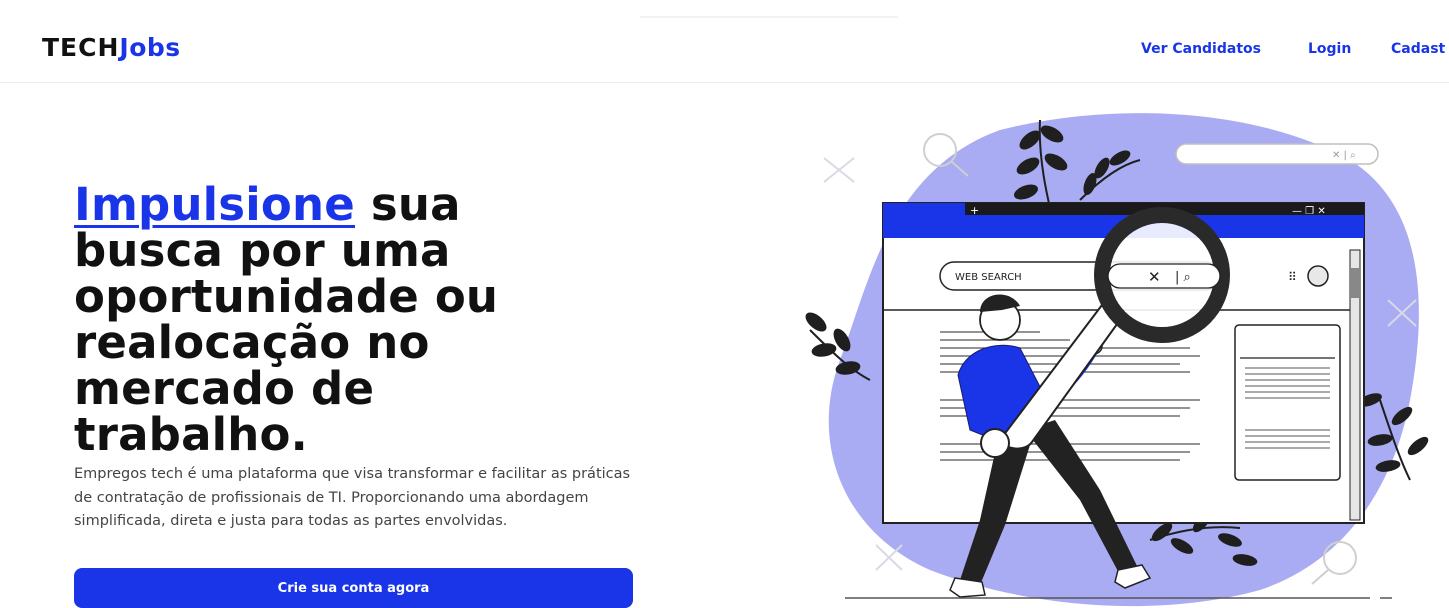  I want to click on nav-ver-candidatos: Ver Candidatos, so click(1201, 49).